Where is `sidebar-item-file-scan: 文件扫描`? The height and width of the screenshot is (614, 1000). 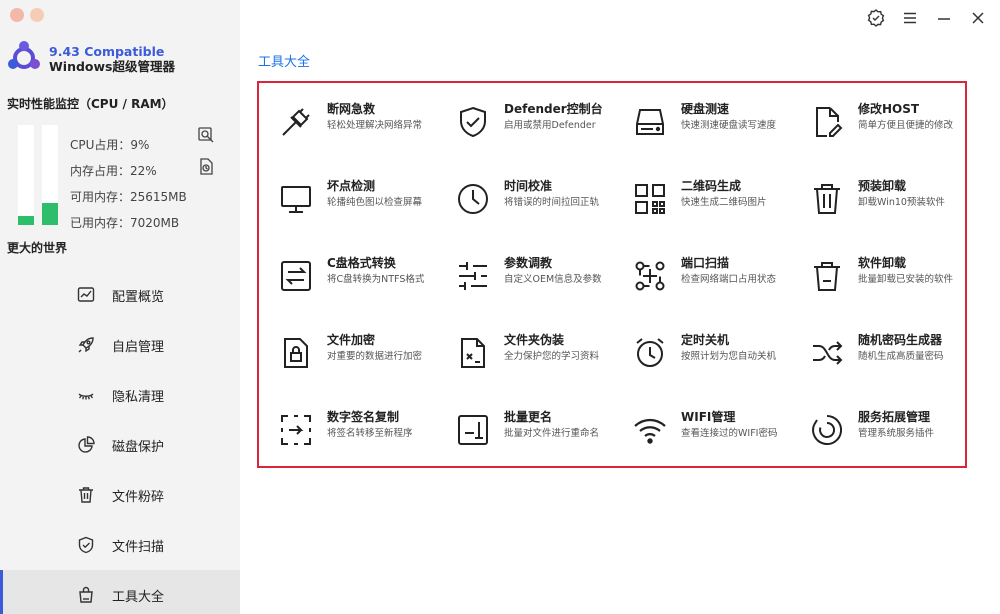
sidebar-item-file-scan: 文件扫描 is located at coordinates (120, 545).